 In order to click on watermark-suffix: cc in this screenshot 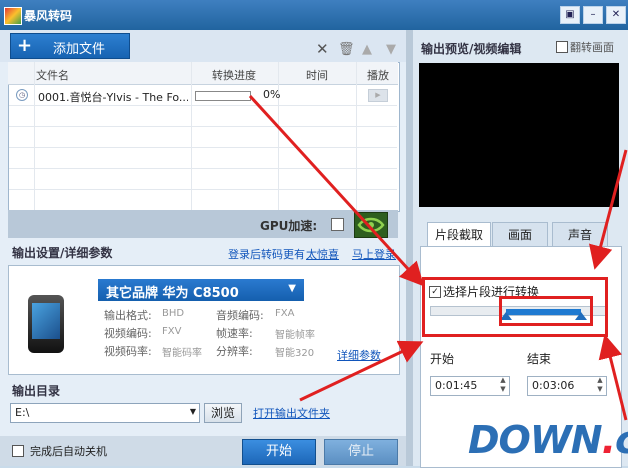, I will do `click(621, 440)`.